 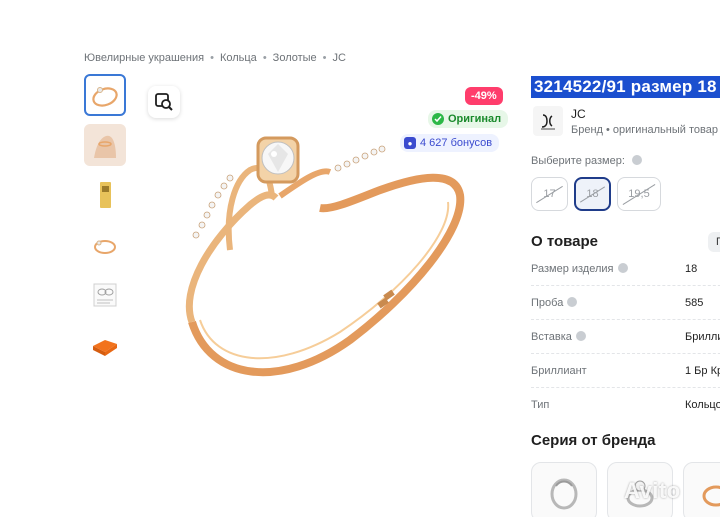 I want to click on brand-logo, so click(x=548, y=121).